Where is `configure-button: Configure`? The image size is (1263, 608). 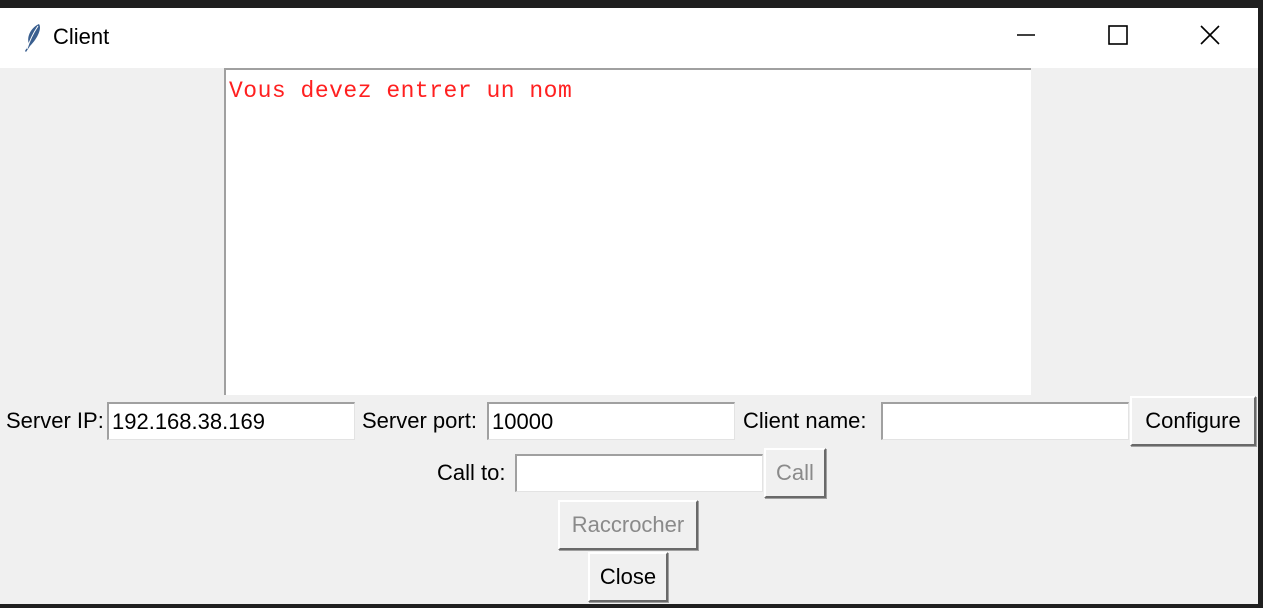
configure-button: Configure is located at coordinates (1193, 421).